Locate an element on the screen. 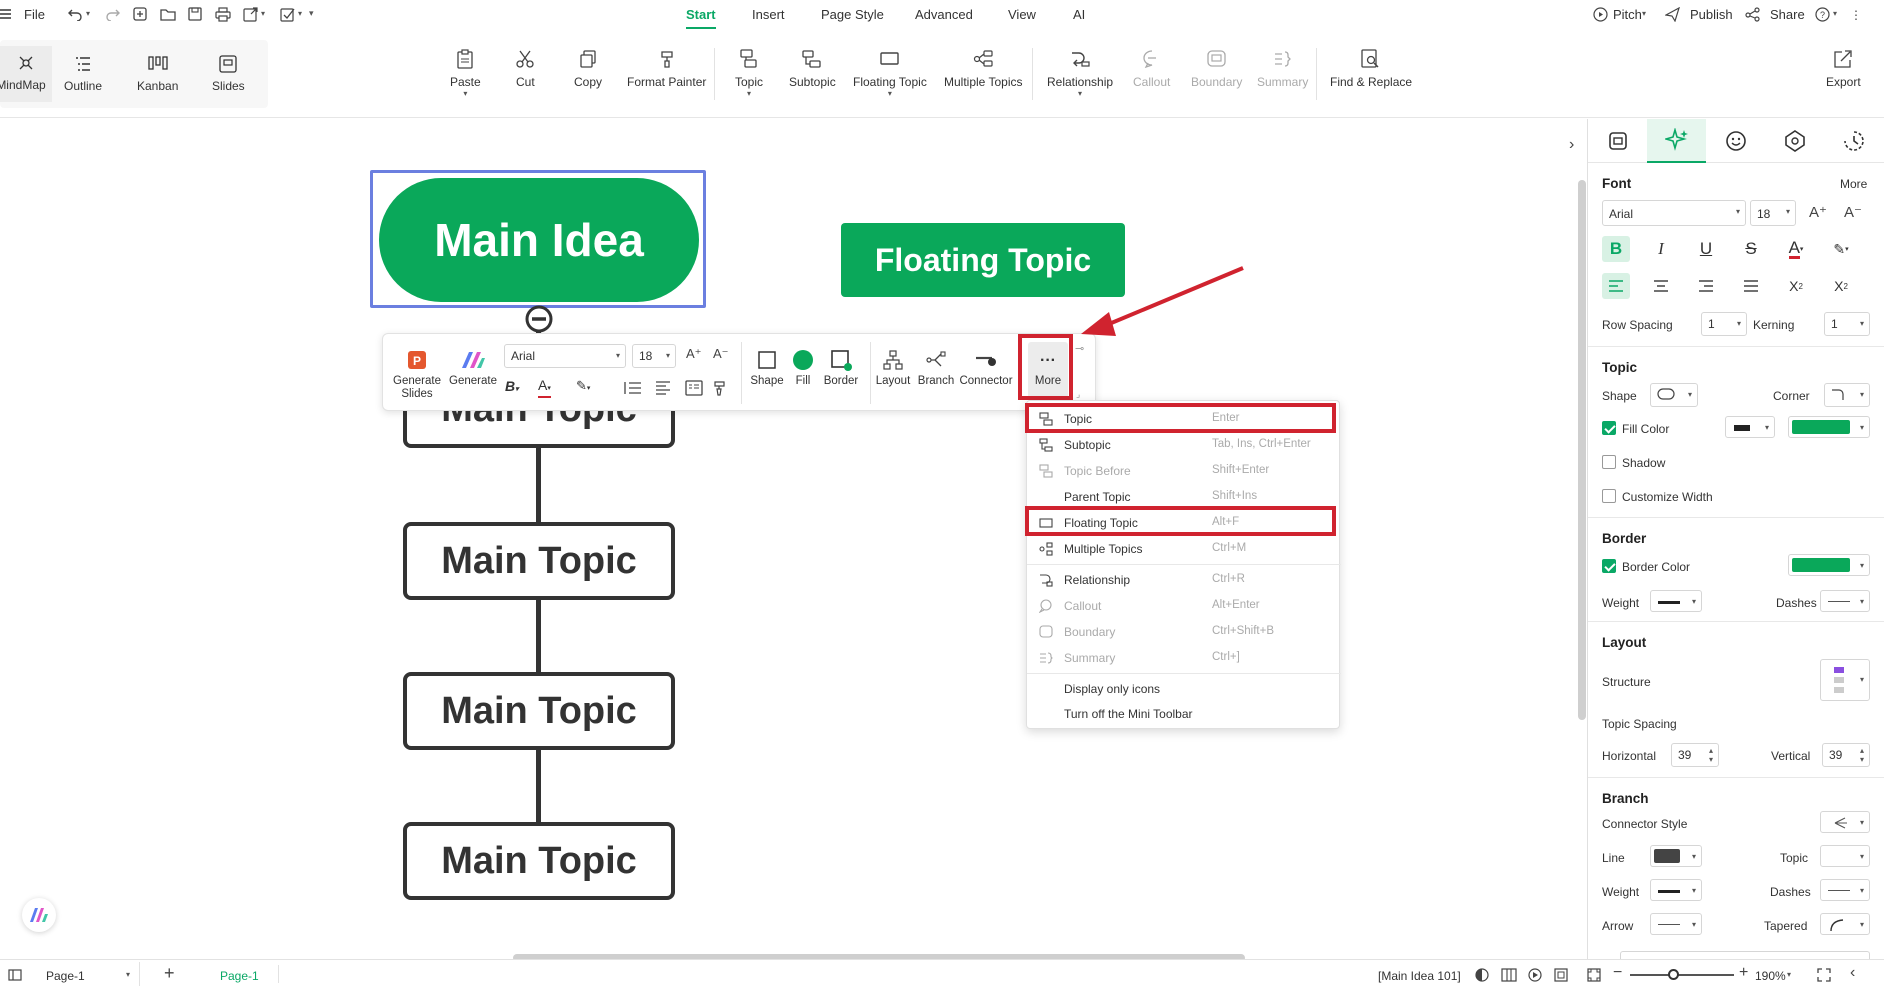  undo-dropdown-icon: ▾ is located at coordinates (88, 13).